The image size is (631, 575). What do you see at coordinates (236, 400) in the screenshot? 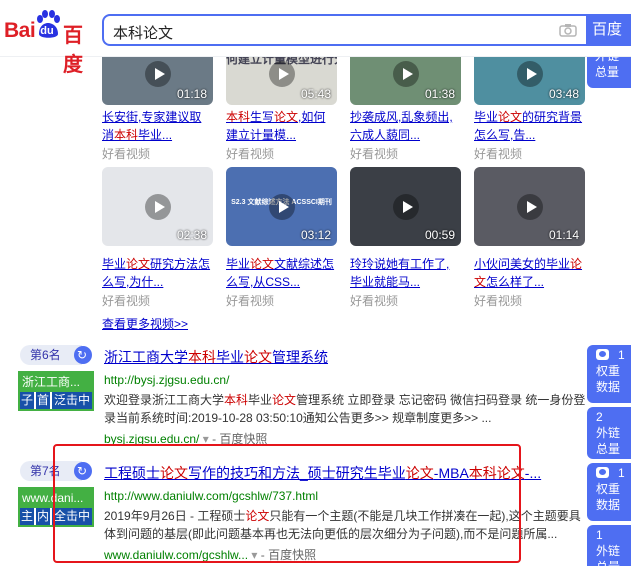
I see `result-snippet-keyword: 本科` at bounding box center [236, 400].